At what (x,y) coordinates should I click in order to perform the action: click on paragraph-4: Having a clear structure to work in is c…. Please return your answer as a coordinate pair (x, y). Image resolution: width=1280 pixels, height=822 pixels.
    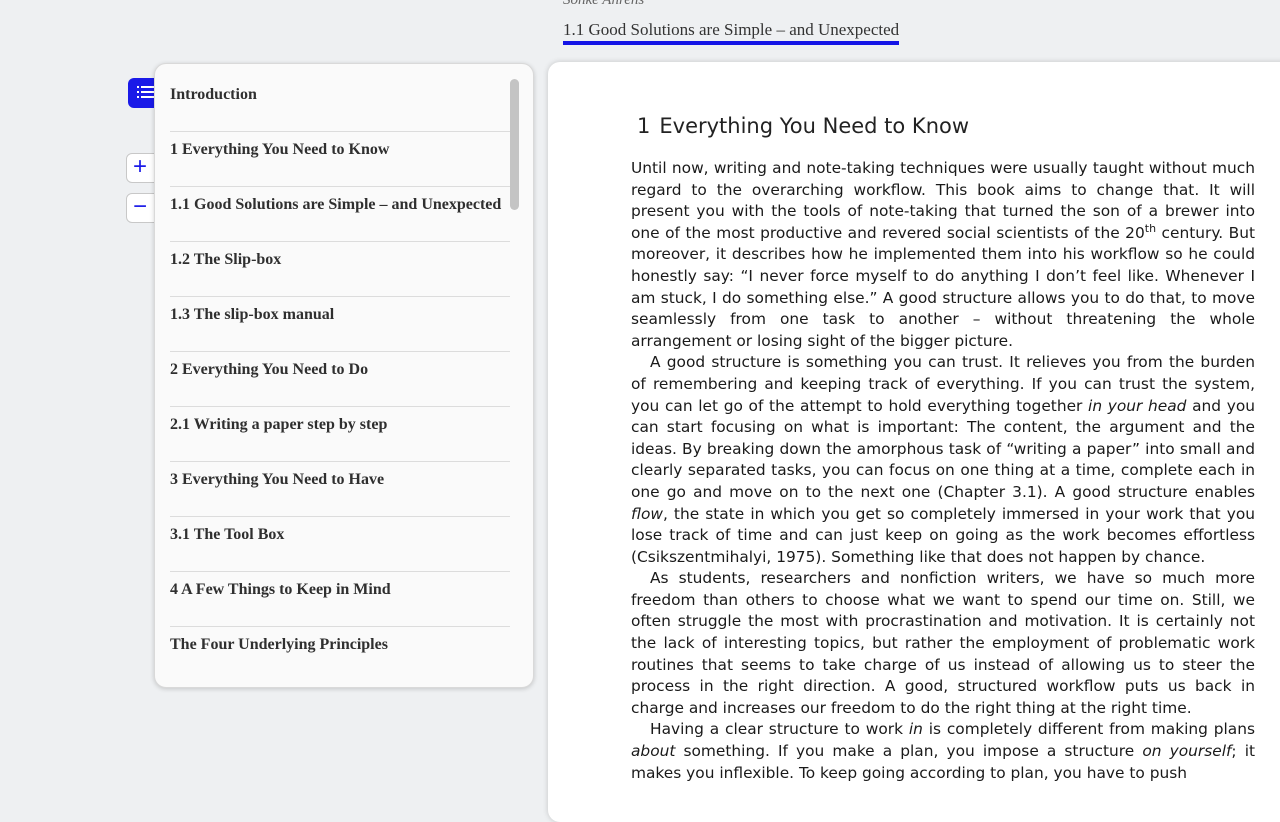
    Looking at the image, I should click on (943, 751).